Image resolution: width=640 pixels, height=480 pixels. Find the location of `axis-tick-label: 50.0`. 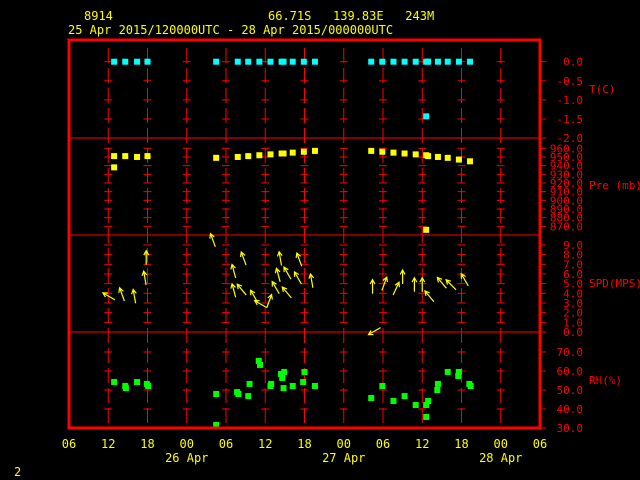

axis-tick-label: 50.0 is located at coordinates (570, 390).